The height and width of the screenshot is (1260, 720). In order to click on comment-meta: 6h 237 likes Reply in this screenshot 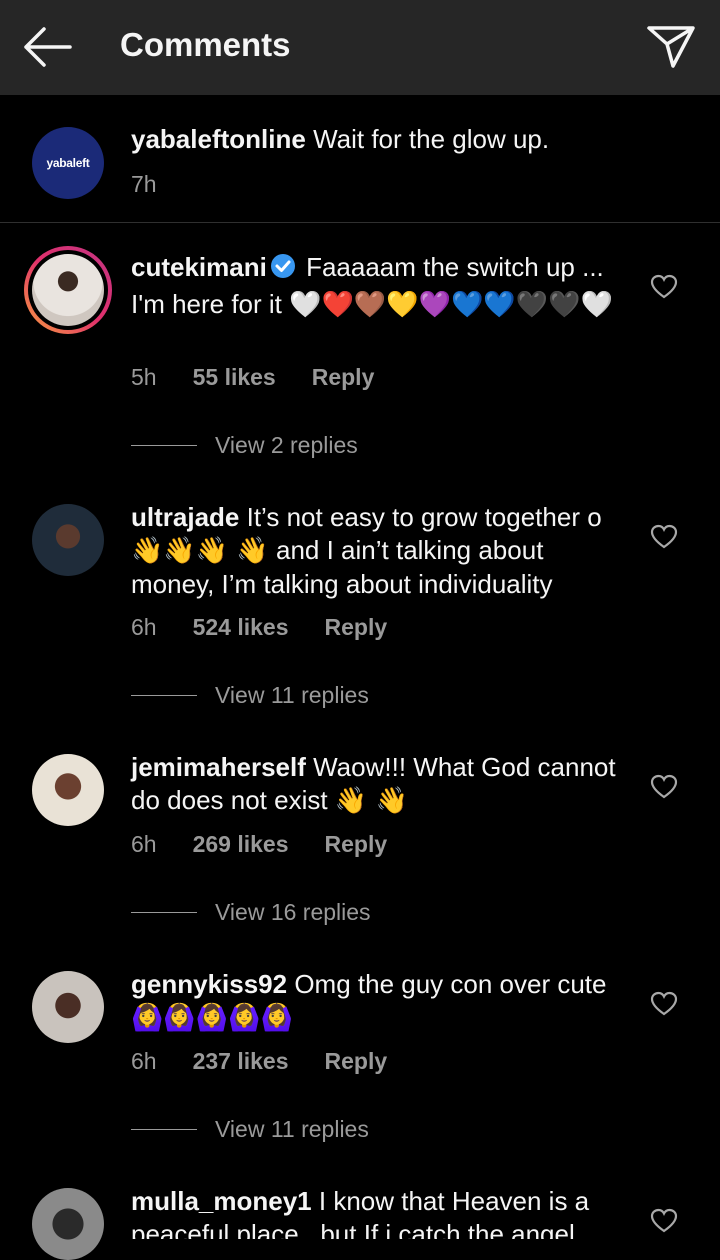, I will do `click(277, 1061)`.